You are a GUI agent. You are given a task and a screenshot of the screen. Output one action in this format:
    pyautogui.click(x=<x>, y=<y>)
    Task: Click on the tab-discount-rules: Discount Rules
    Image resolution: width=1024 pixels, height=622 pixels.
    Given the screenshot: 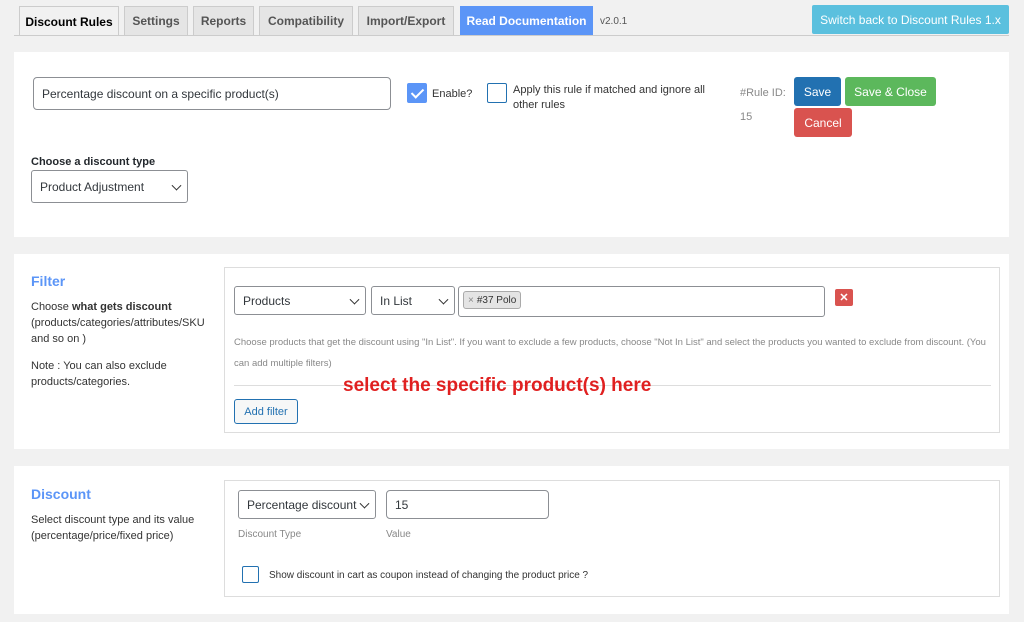 What is the action you would take?
    pyautogui.click(x=69, y=21)
    